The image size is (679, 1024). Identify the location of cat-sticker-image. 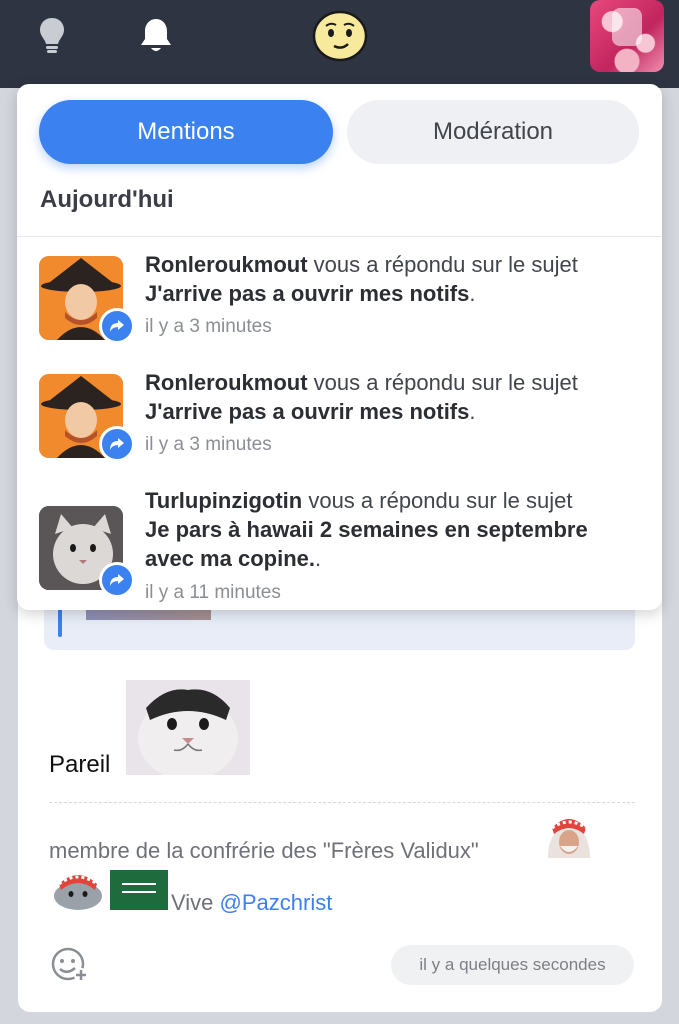
(188, 727).